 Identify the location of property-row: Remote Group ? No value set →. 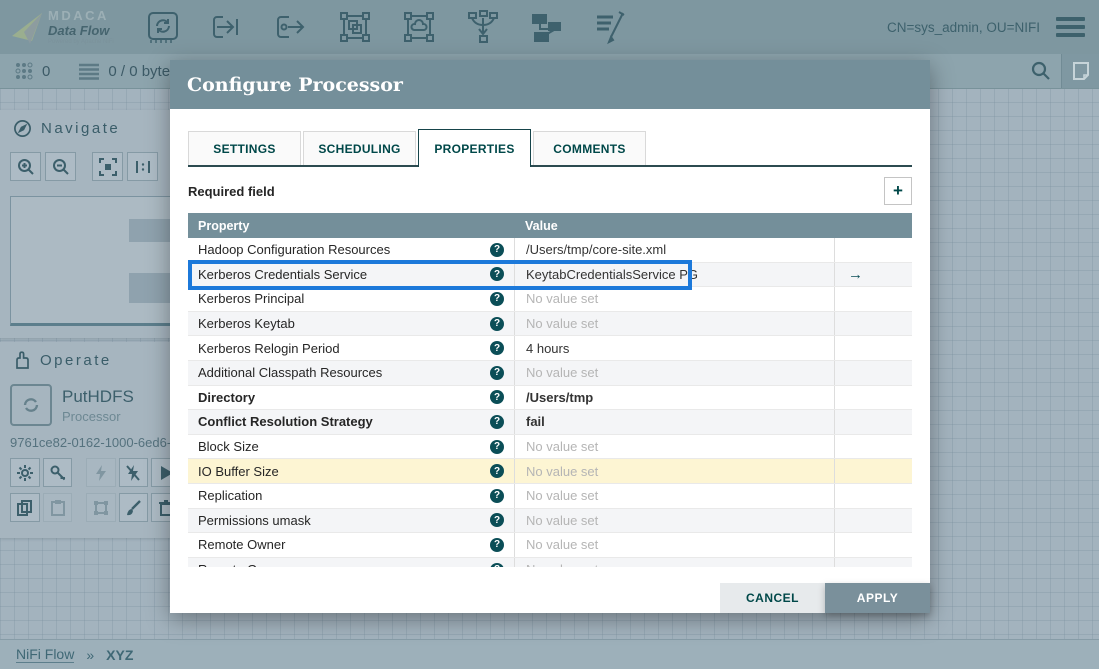
(550, 562).